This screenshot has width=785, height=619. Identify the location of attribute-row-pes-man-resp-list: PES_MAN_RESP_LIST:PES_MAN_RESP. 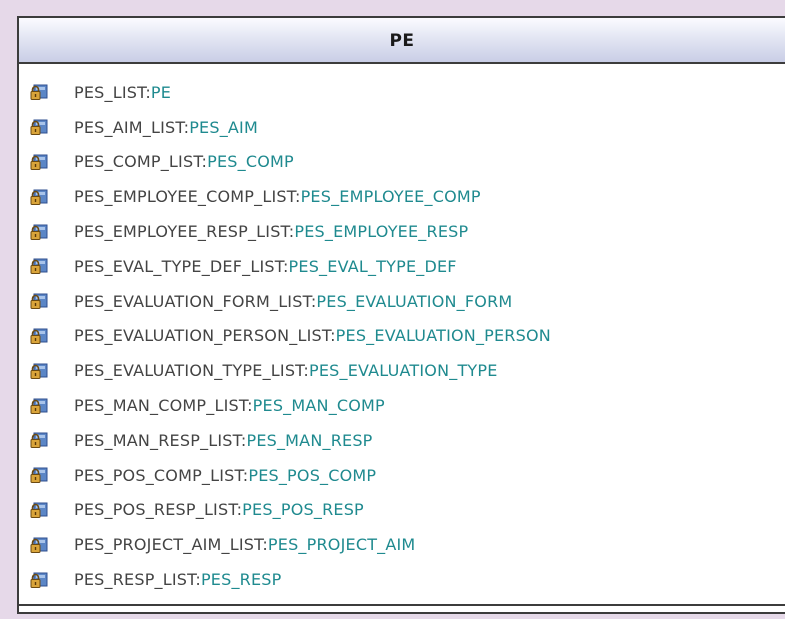
(402, 440).